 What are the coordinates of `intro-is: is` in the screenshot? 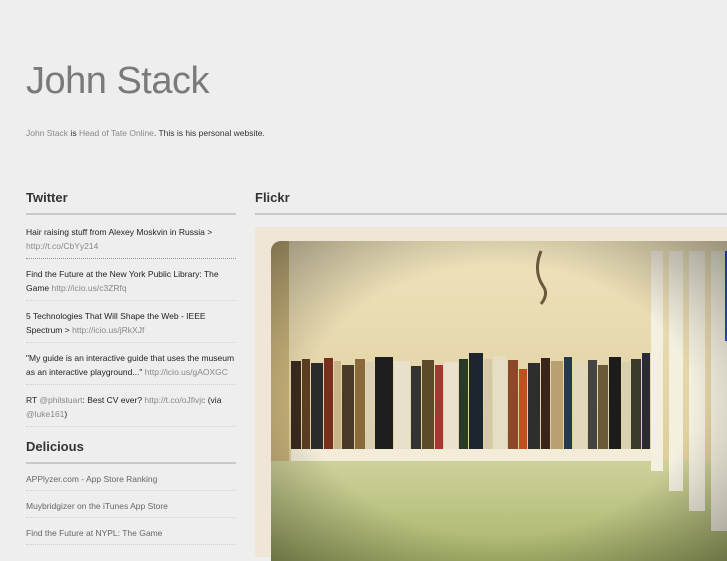 It's located at (73, 133).